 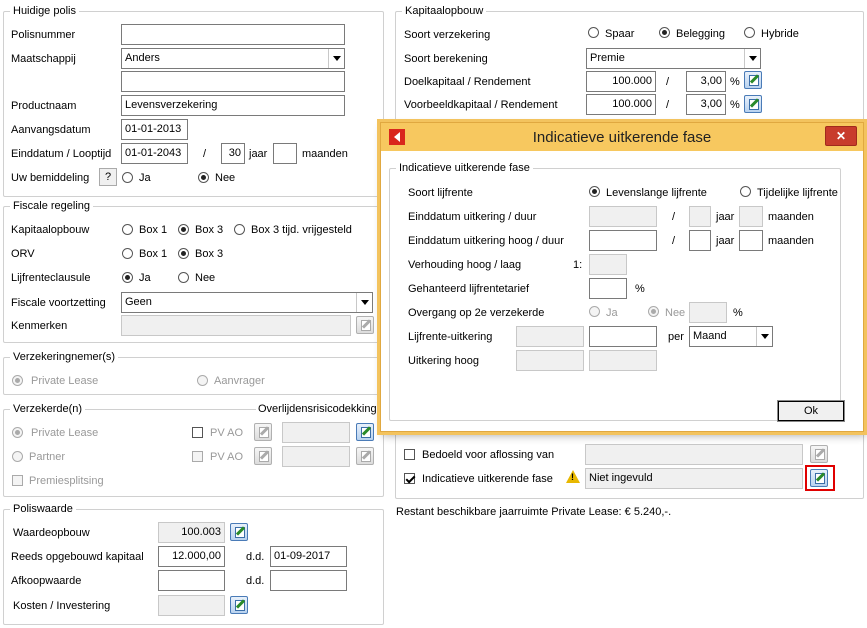 What do you see at coordinates (197, 432) in the screenshot?
I see `pv-ao-1-checkbox` at bounding box center [197, 432].